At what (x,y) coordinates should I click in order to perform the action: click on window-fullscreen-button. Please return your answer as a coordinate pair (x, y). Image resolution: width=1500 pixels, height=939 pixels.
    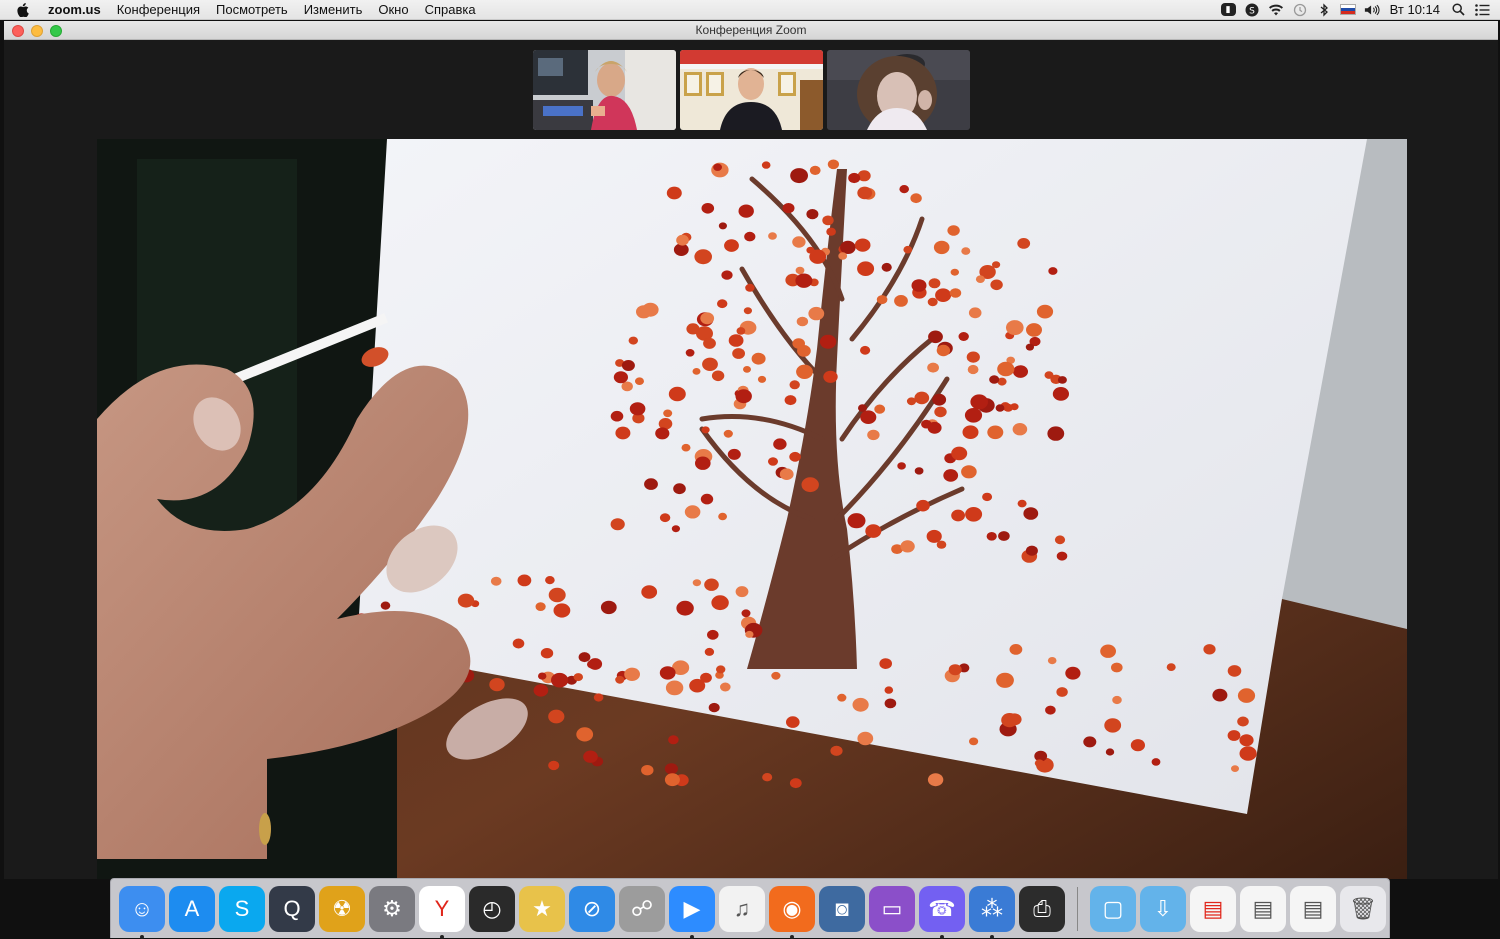
    Looking at the image, I should click on (56, 31).